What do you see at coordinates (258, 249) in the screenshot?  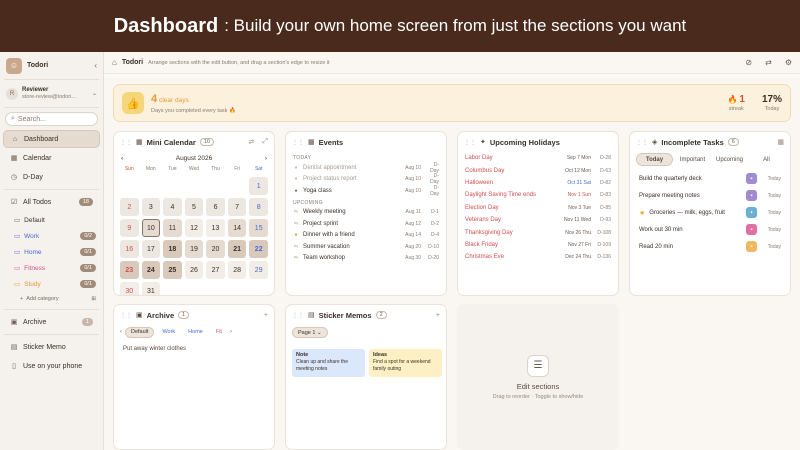 I see `calendar-day: 22` at bounding box center [258, 249].